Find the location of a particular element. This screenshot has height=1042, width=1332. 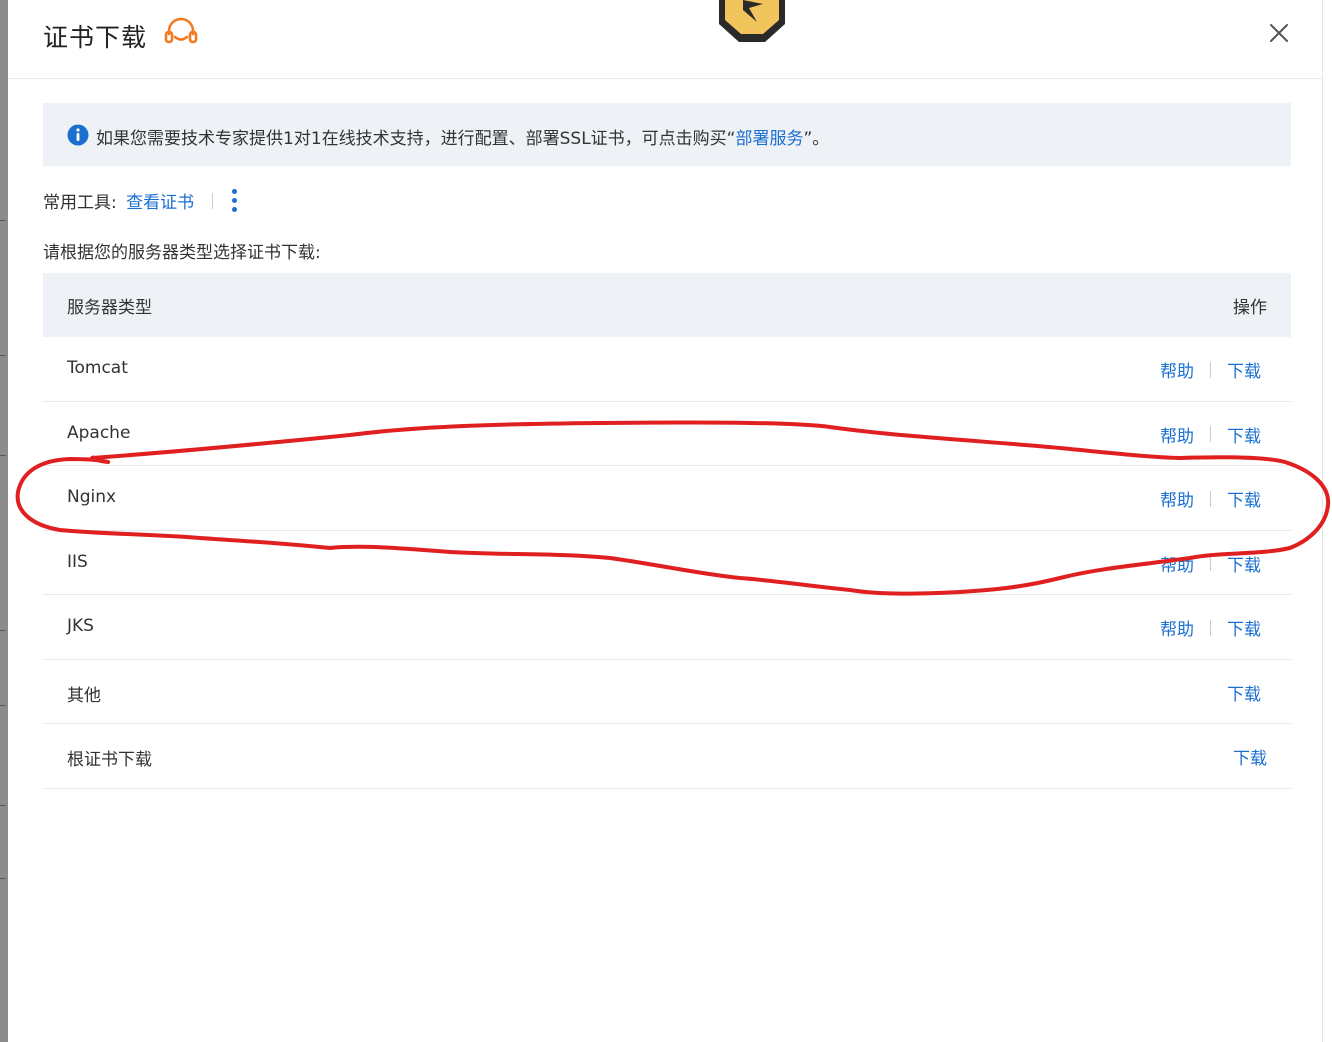

table-row: JKS 帮助 下载 is located at coordinates (667, 627).